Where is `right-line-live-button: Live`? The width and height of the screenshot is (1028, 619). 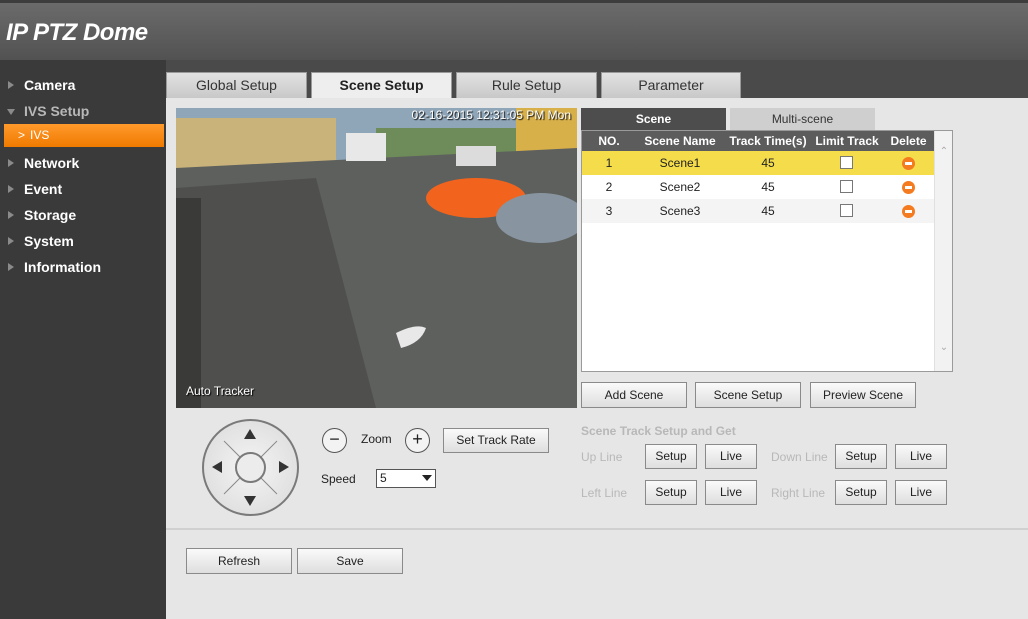
right-line-live-button: Live is located at coordinates (921, 492).